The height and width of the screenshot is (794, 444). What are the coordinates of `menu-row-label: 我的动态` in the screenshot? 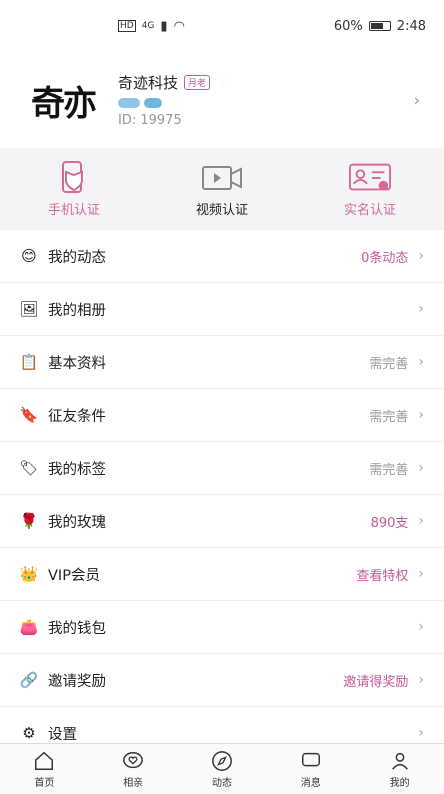 It's located at (77, 257).